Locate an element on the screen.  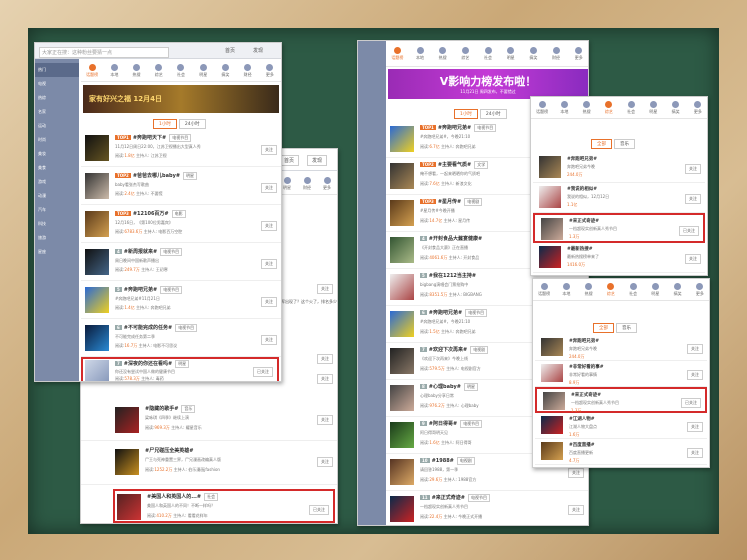
home-button: 首页 is located at coordinates (289, 160).